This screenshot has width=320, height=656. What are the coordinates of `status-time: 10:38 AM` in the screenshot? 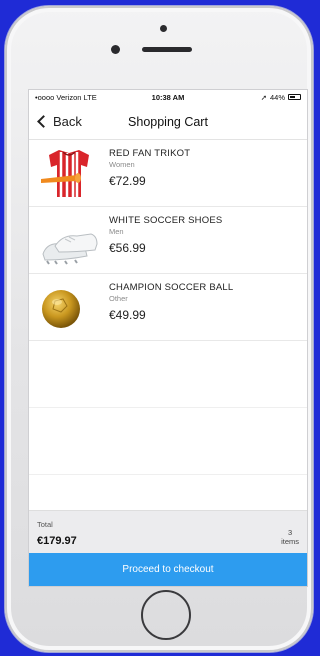 It's located at (168, 97).